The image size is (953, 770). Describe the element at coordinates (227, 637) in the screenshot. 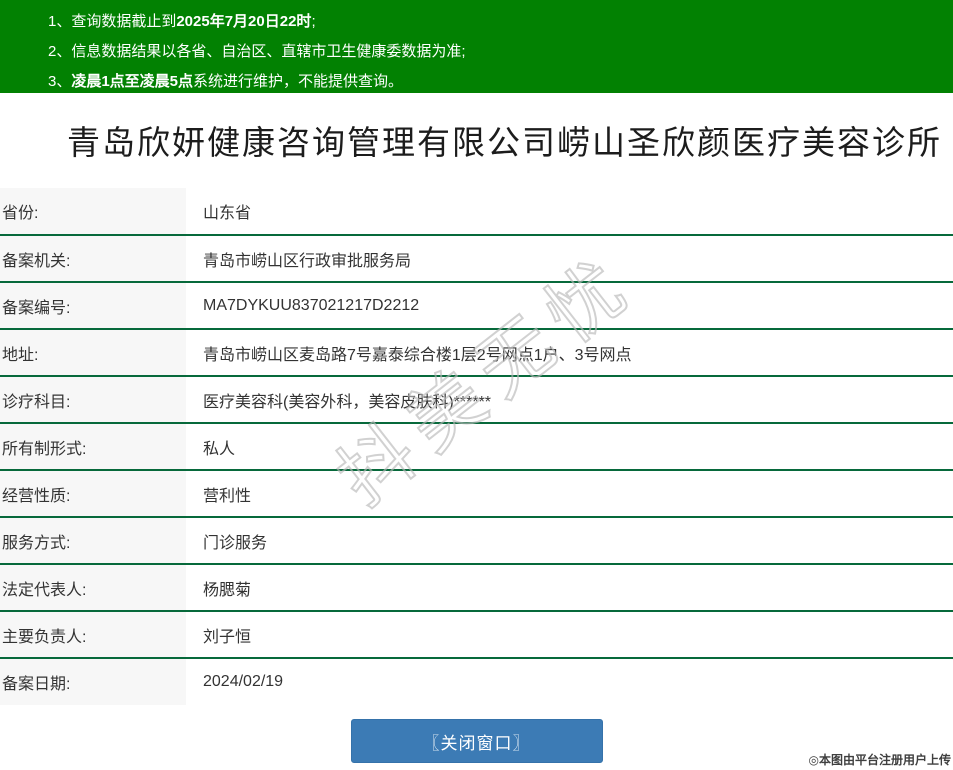

I see `row-value: 刘子恒` at that location.